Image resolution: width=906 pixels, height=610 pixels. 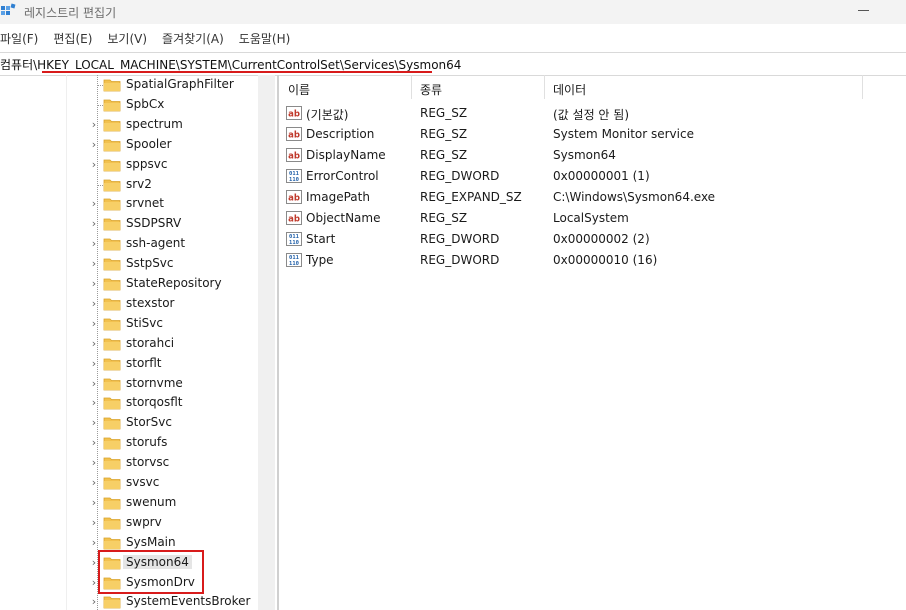 I want to click on pane-splitter, so click(x=278, y=342).